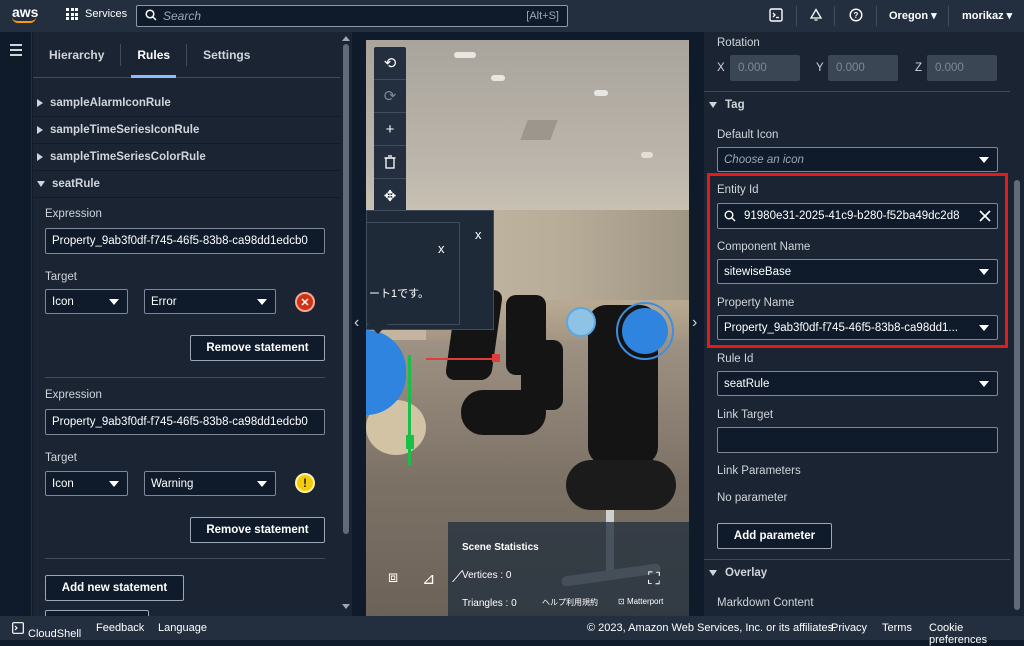 The image size is (1024, 646). Describe the element at coordinates (390, 162) in the screenshot. I see `trash-icon` at that location.